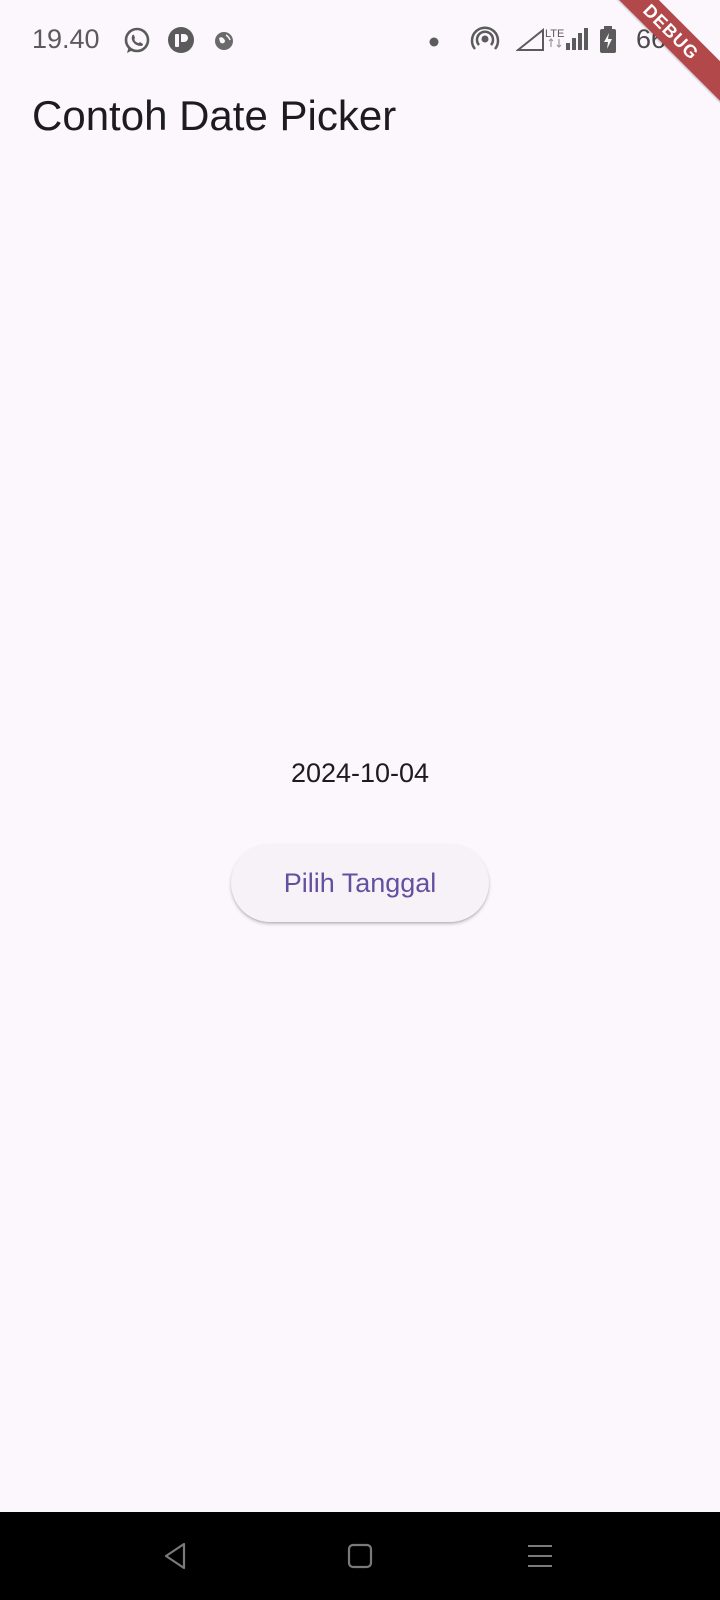 The height and width of the screenshot is (1600, 720). I want to click on system-nav-bar, so click(360, 1556).